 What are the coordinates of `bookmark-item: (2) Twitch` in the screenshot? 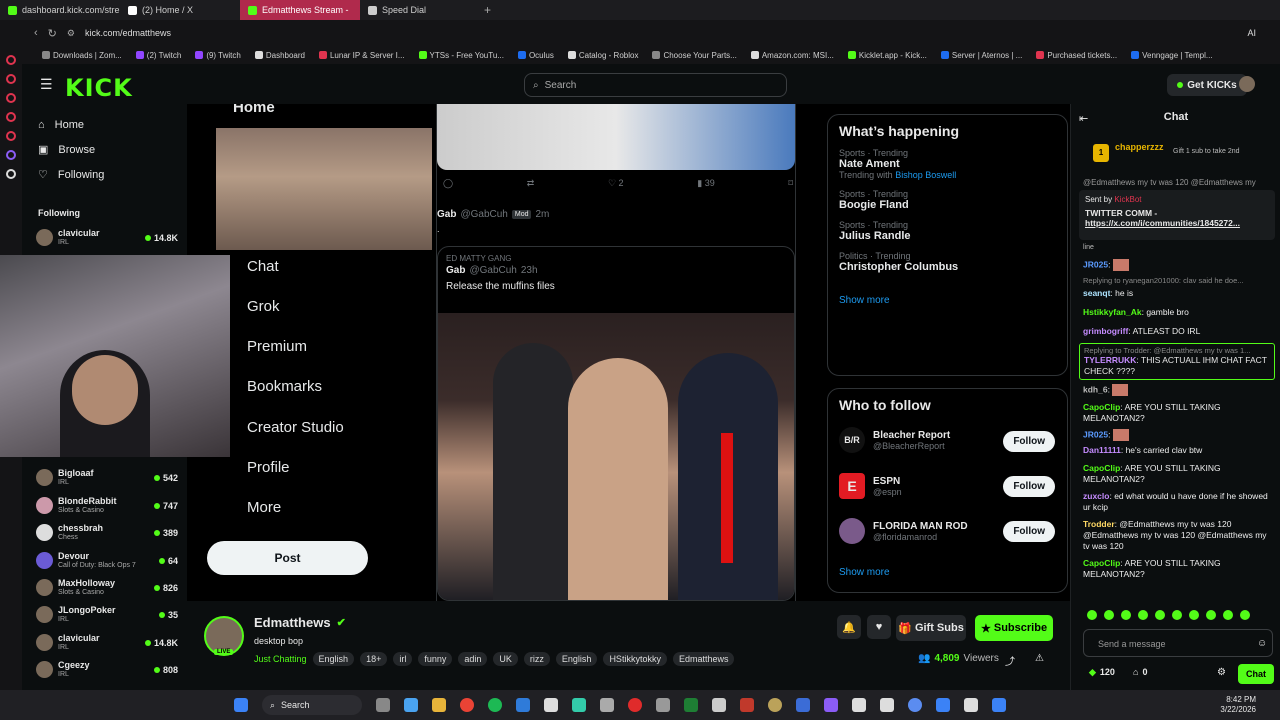 It's located at (158, 55).